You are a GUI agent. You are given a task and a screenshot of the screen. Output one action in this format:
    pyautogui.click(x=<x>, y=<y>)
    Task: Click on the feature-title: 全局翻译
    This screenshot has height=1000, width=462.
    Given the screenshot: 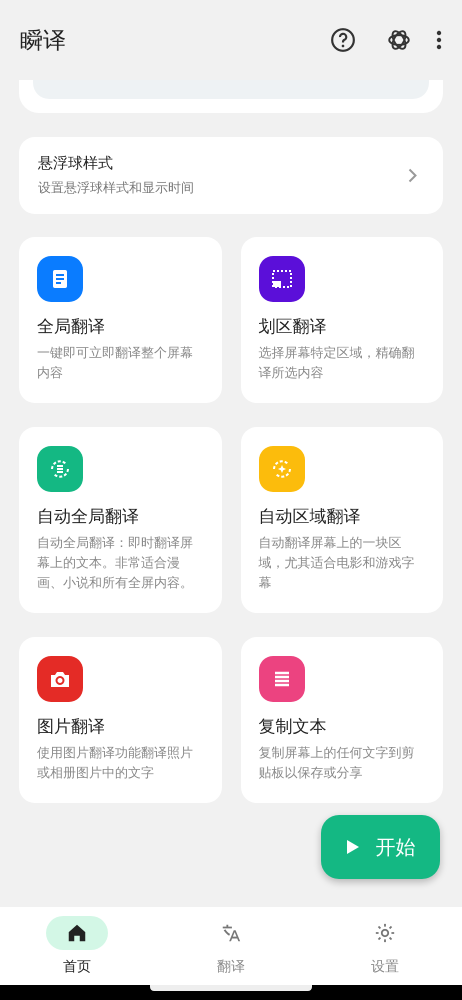 What is the action you would take?
    pyautogui.click(x=71, y=327)
    